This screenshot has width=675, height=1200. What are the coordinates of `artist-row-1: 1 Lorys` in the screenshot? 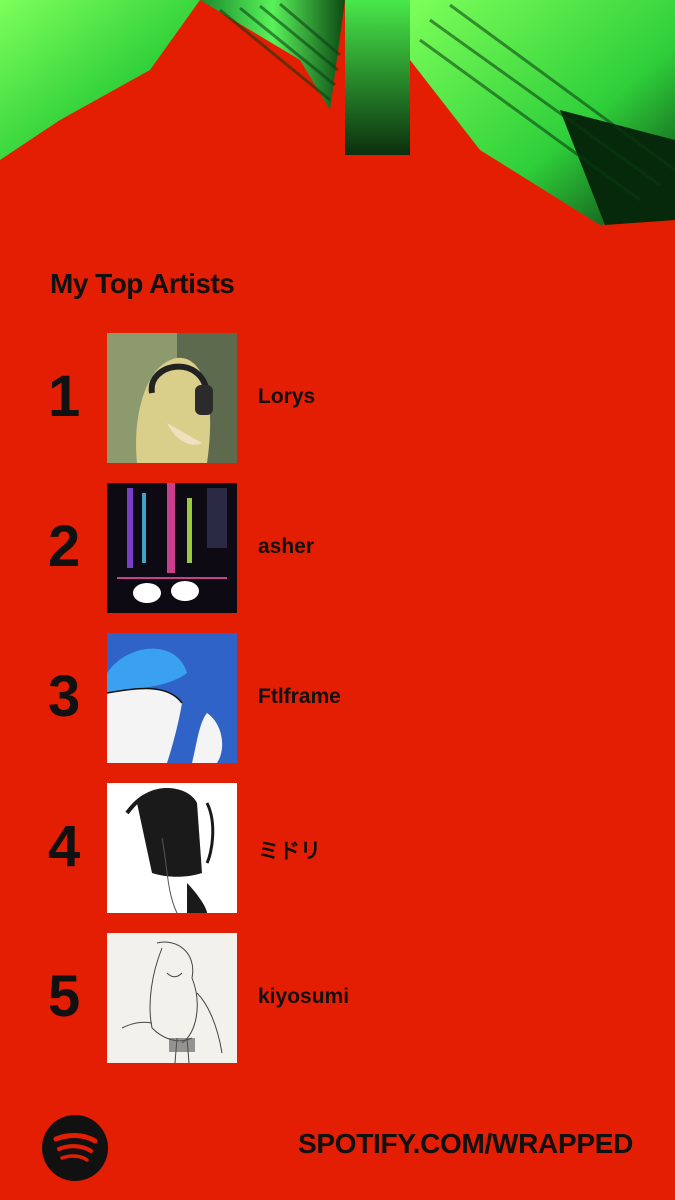 It's located at (337, 398).